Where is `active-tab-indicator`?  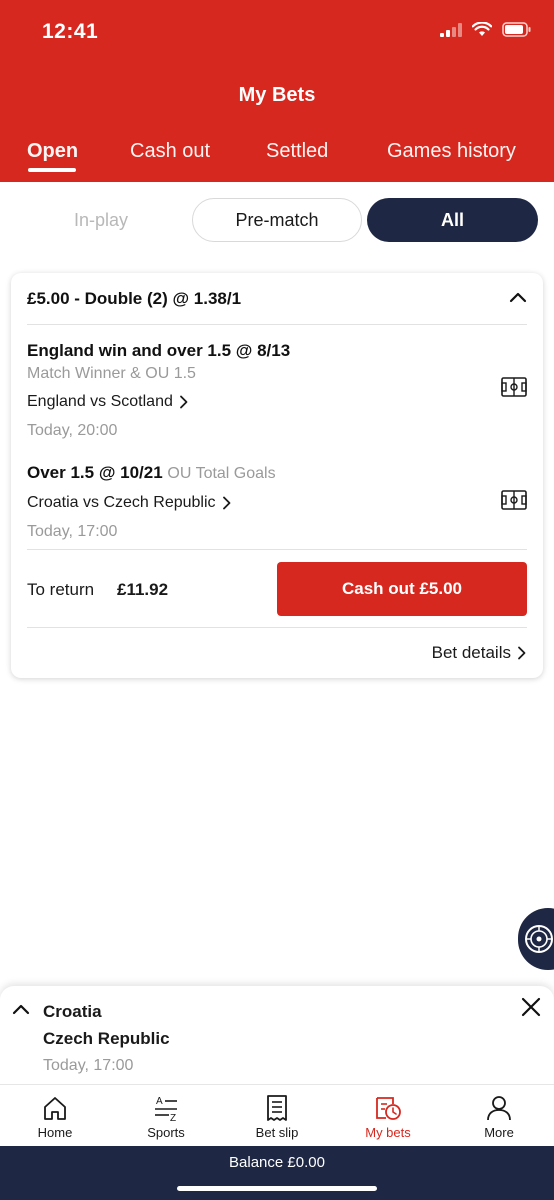 active-tab-indicator is located at coordinates (52, 170).